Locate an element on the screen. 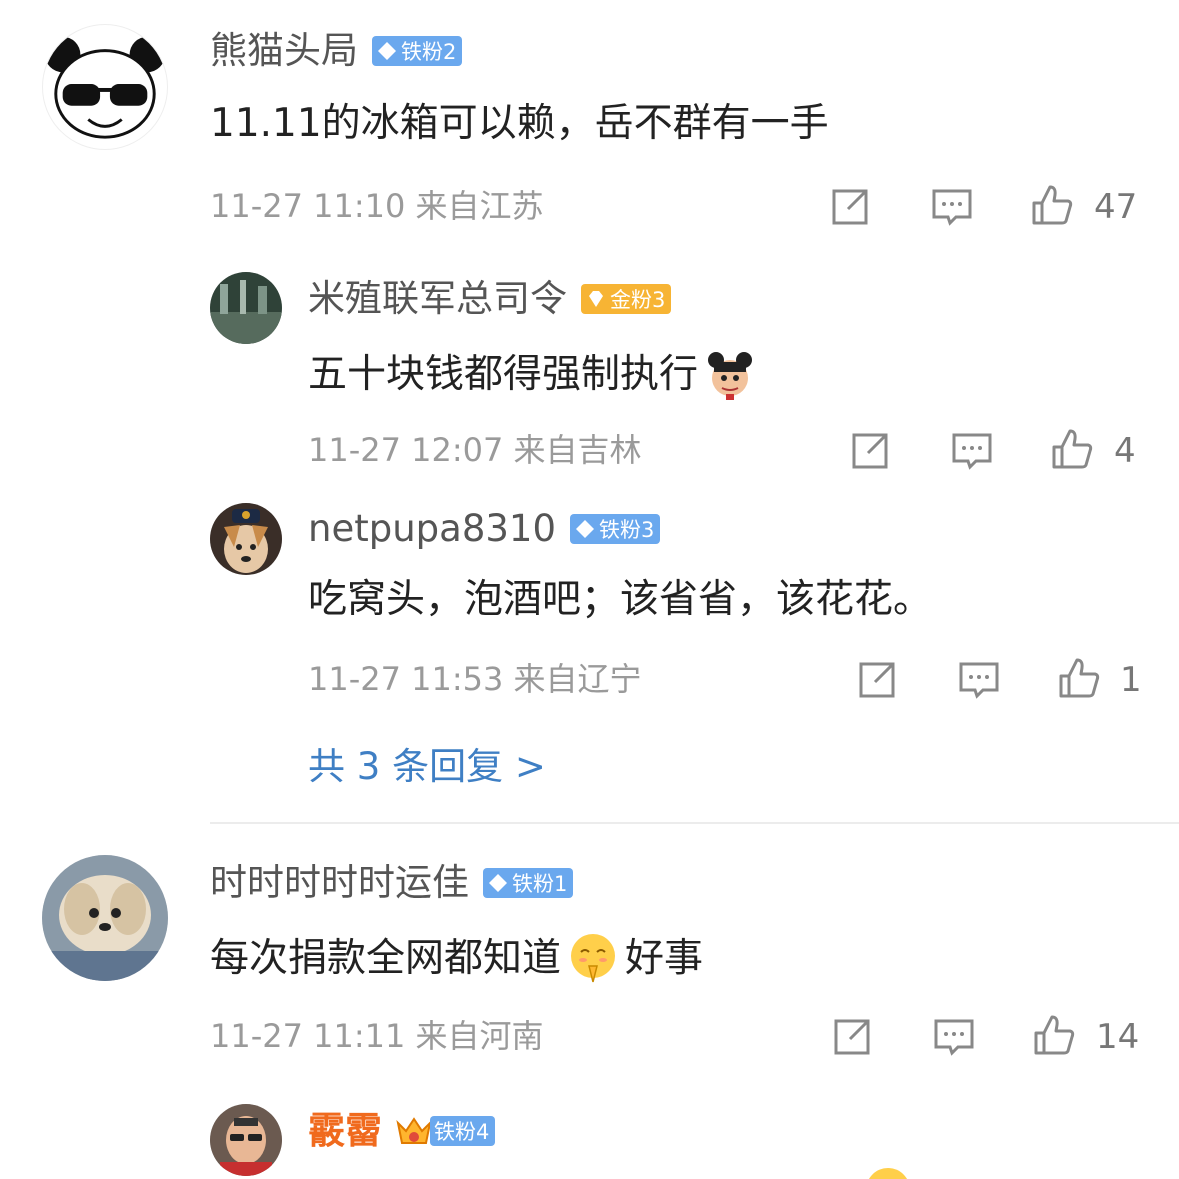 This screenshot has height=1179, width=1179. comment-meta: 11-27 11:11 来自河南 is located at coordinates (377, 1036).